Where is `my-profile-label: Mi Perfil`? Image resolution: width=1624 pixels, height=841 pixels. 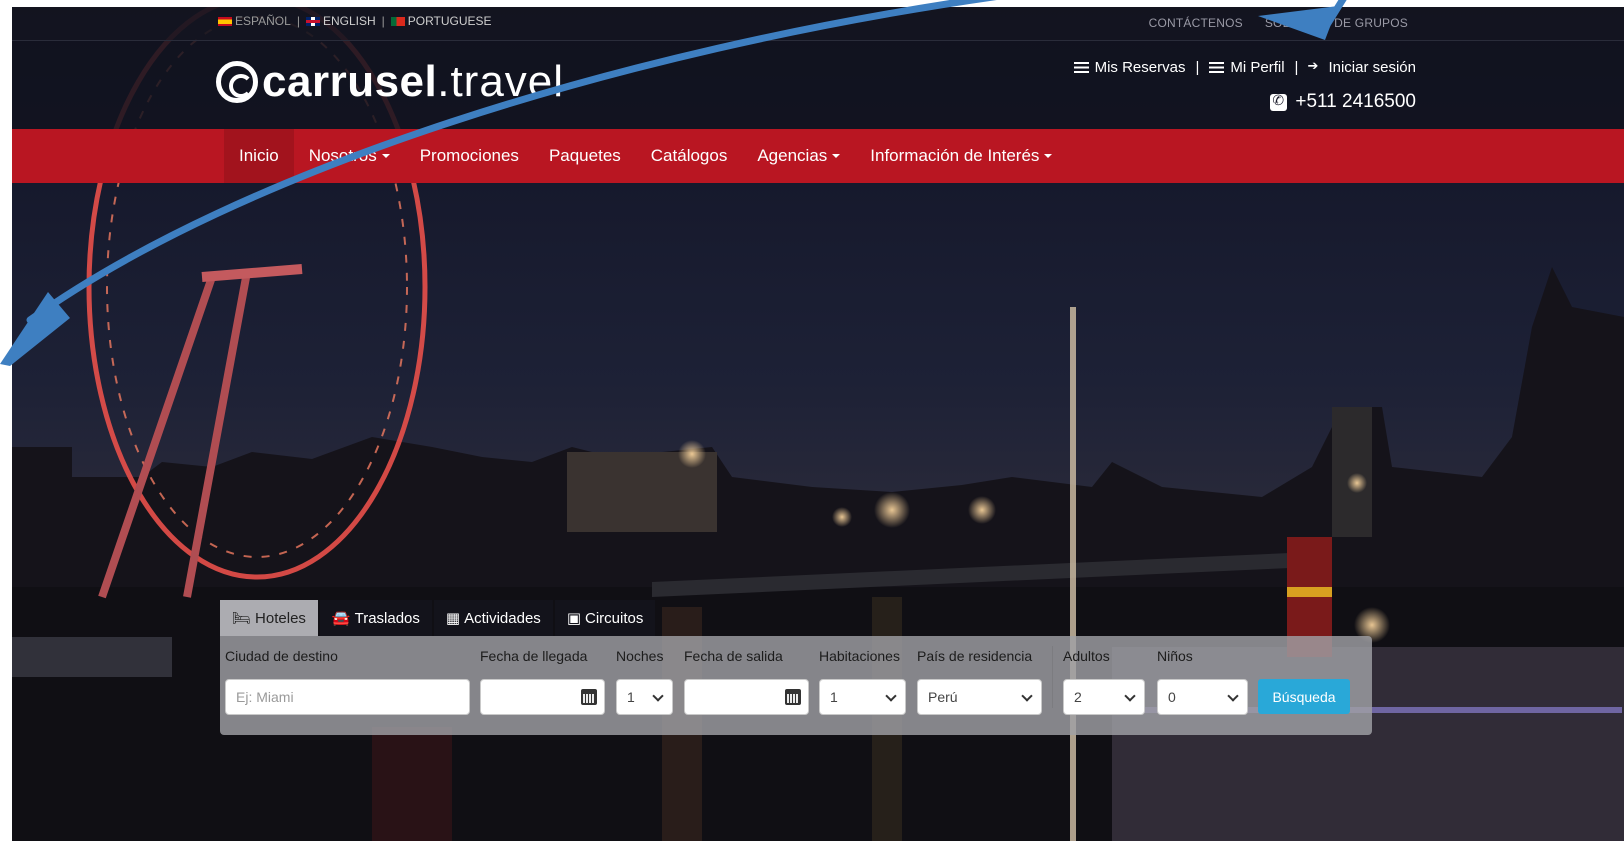 my-profile-label: Mi Perfil is located at coordinates (1257, 67).